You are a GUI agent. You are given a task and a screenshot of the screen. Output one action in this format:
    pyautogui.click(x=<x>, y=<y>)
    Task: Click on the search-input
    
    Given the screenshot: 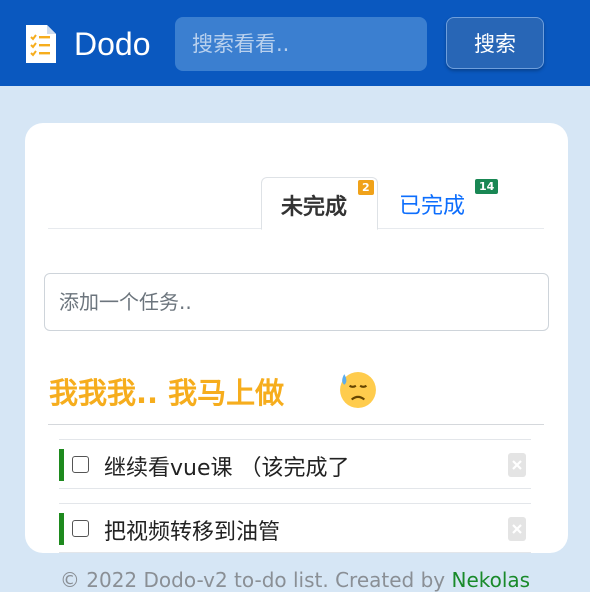 What is the action you would take?
    pyautogui.click(x=301, y=44)
    